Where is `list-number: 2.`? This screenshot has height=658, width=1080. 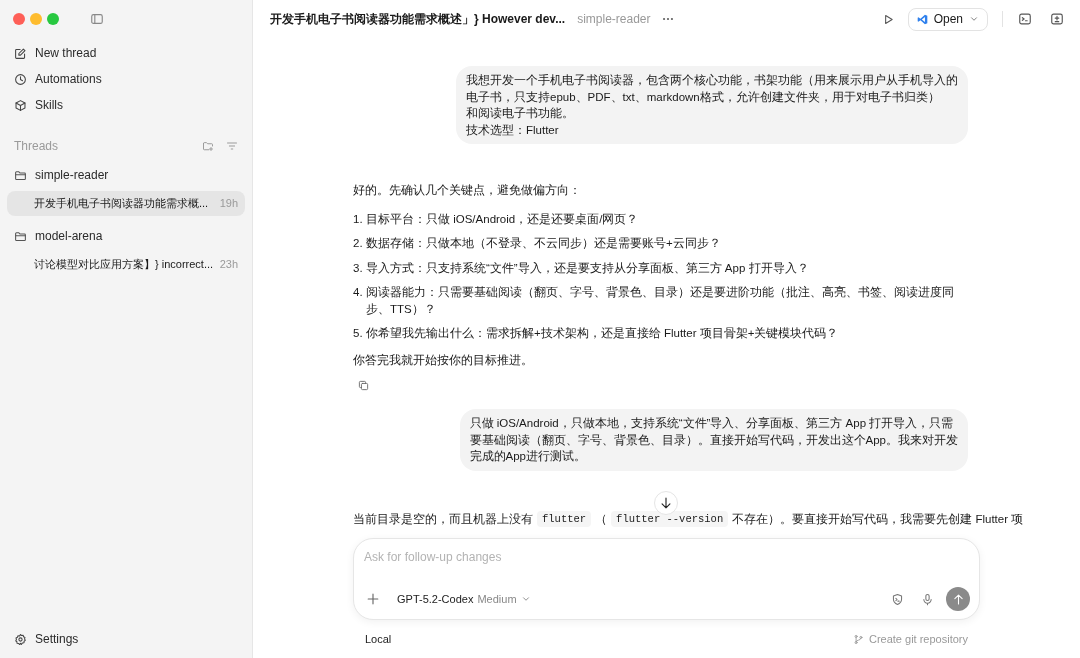 list-number: 2. is located at coordinates (358, 243).